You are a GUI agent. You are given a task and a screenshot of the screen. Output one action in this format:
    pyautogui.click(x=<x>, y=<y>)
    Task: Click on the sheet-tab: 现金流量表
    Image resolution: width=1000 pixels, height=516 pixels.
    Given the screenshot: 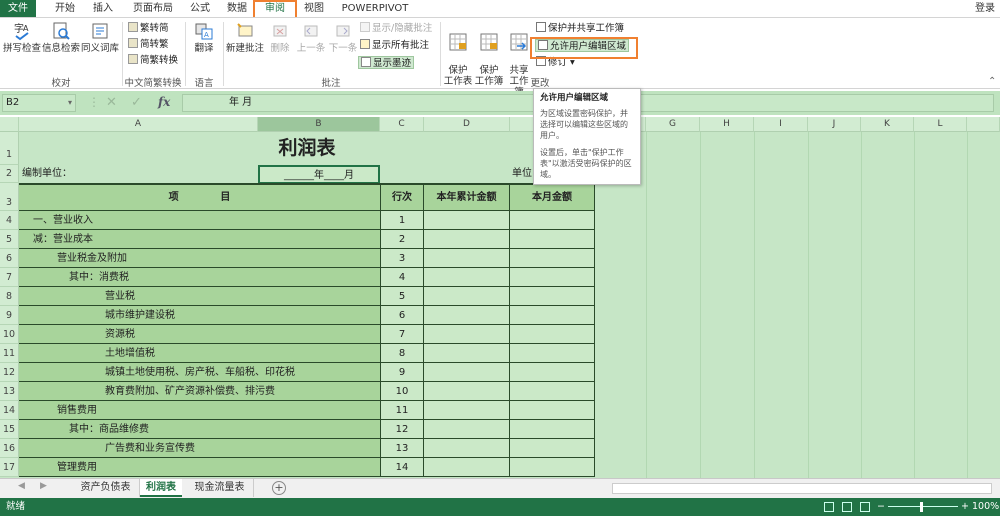 What is the action you would take?
    pyautogui.click(x=220, y=488)
    